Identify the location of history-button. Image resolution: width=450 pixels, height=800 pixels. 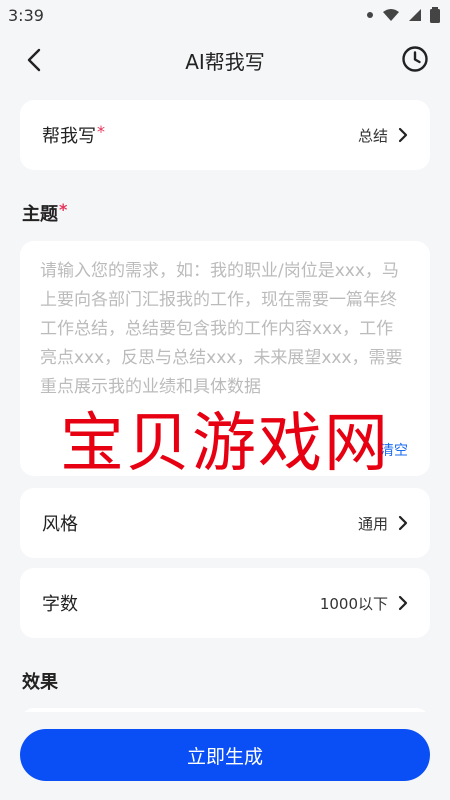
(415, 59).